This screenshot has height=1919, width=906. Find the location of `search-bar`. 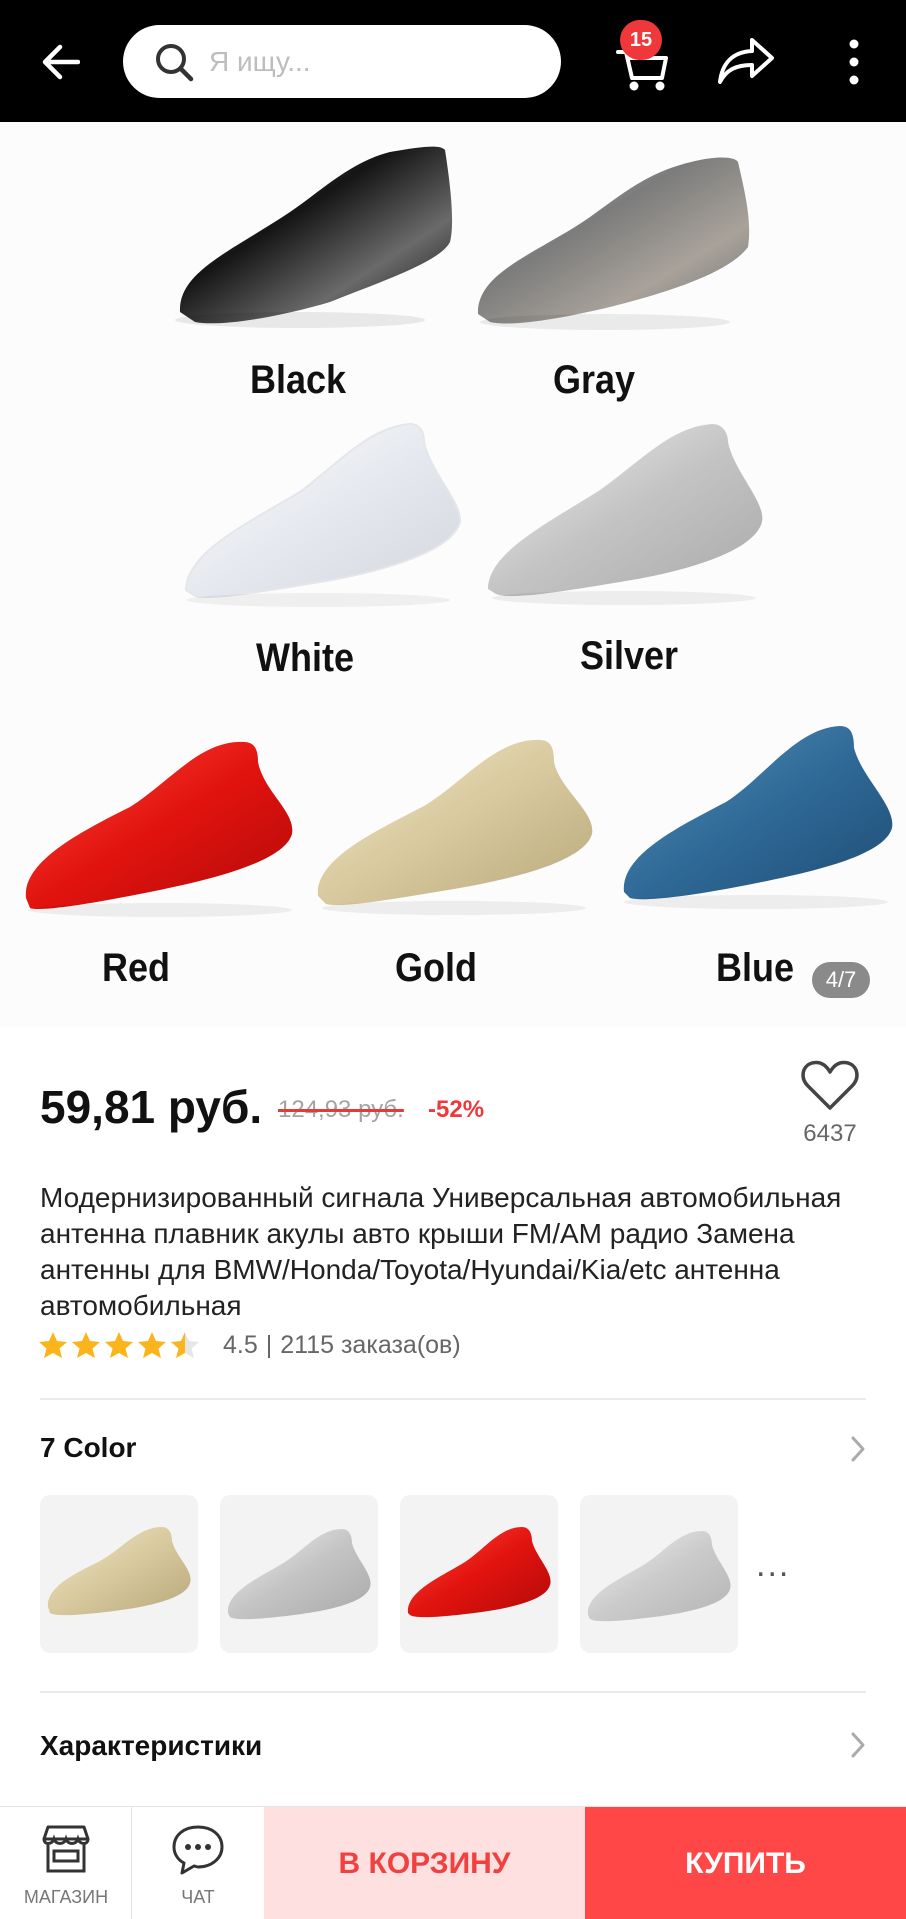

search-bar is located at coordinates (342, 61).